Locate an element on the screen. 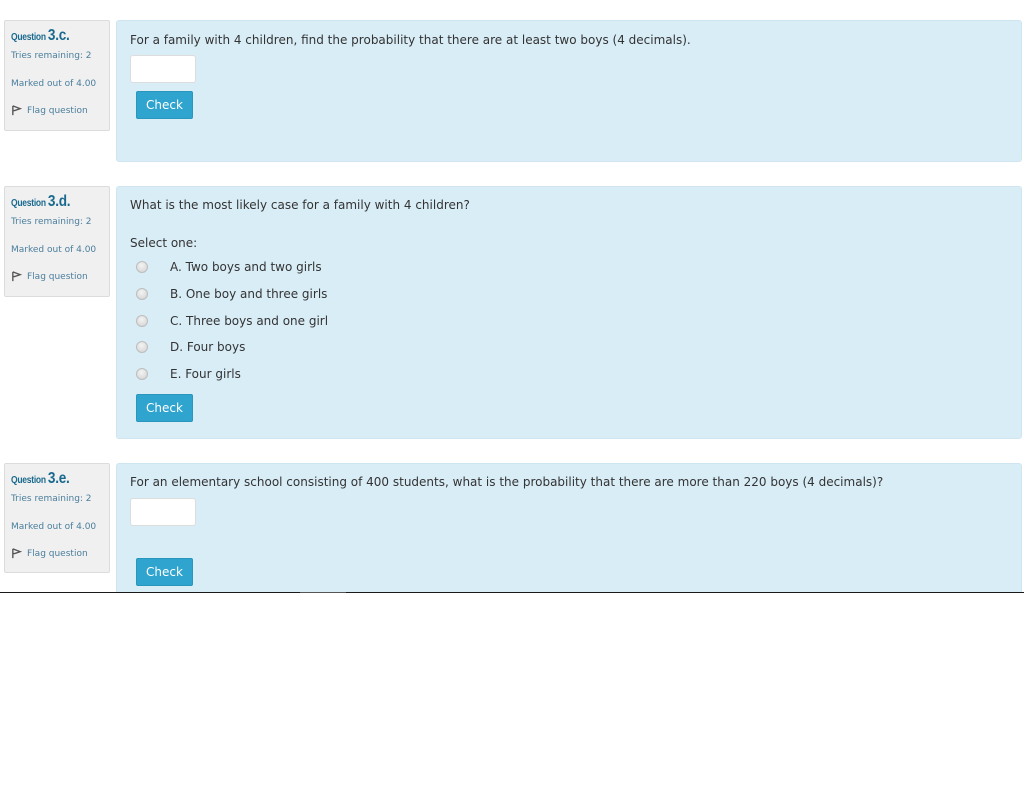 The width and height of the screenshot is (1024, 797). option-d: D. Four boys is located at coordinates (190, 347).